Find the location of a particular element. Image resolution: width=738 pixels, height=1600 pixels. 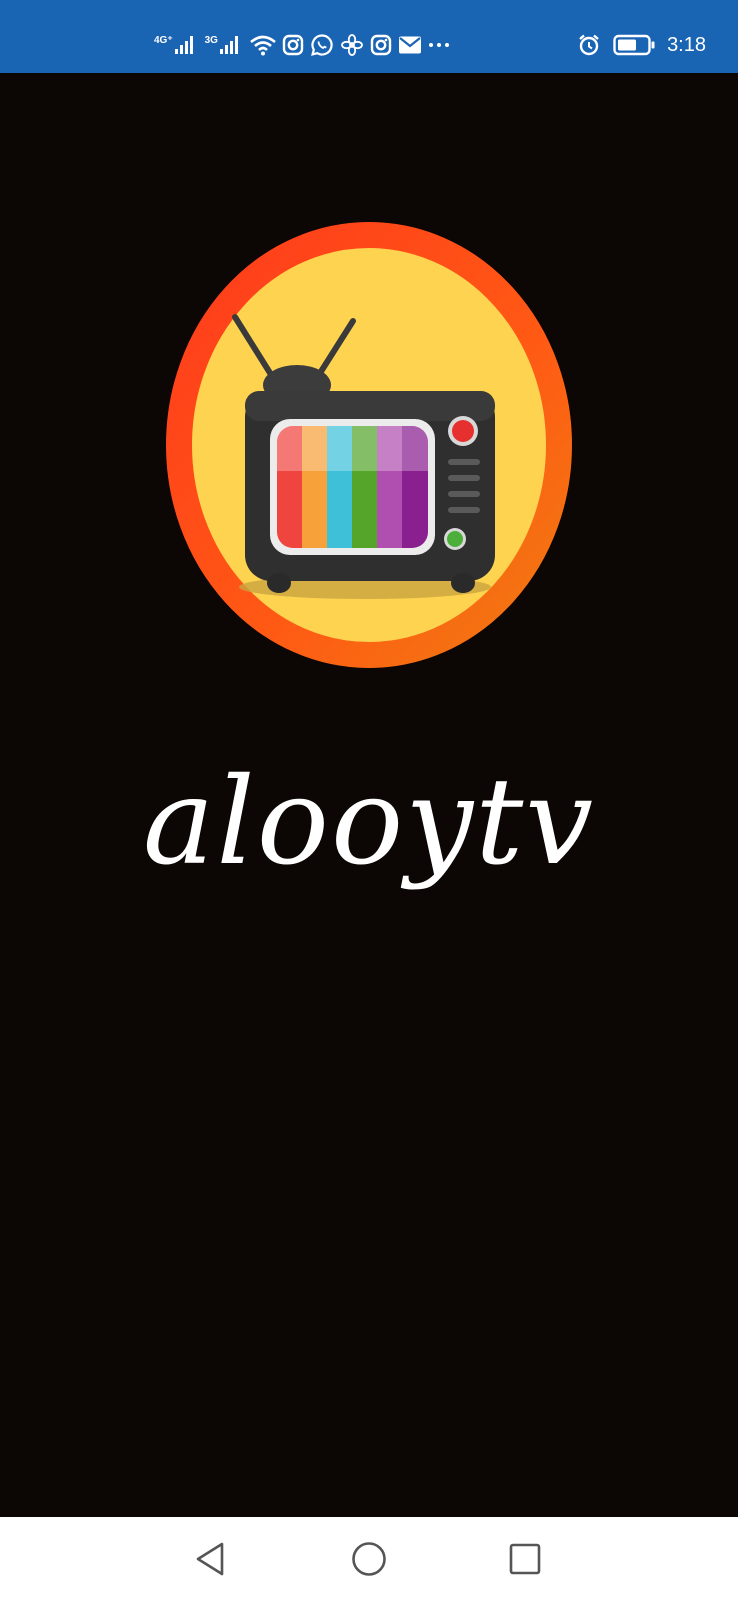

status-icons-right: 3:18 is located at coordinates (641, 45).